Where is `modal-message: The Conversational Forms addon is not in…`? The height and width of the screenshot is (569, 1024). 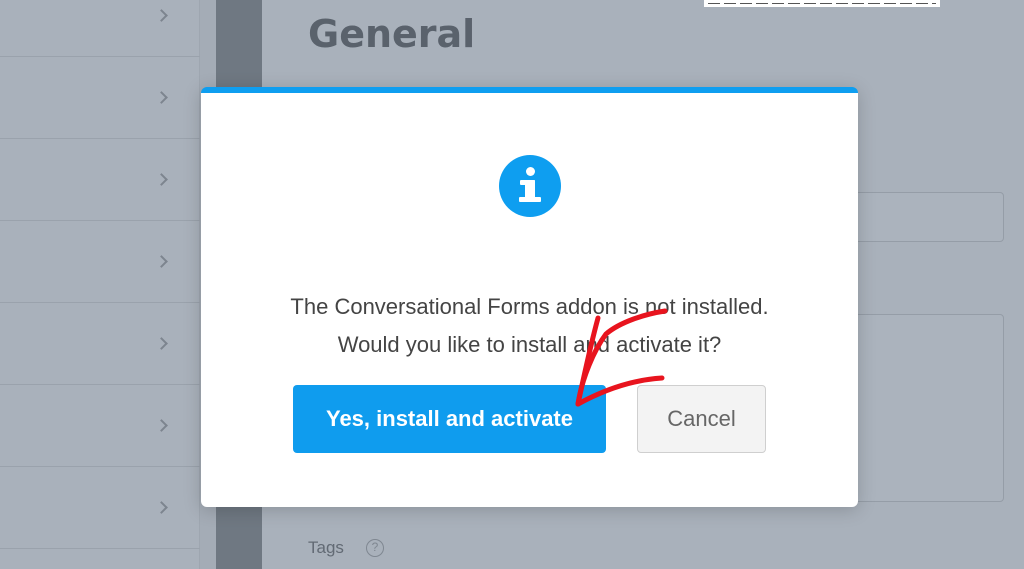
modal-message: The Conversational Forms addon is not in… is located at coordinates (529, 326).